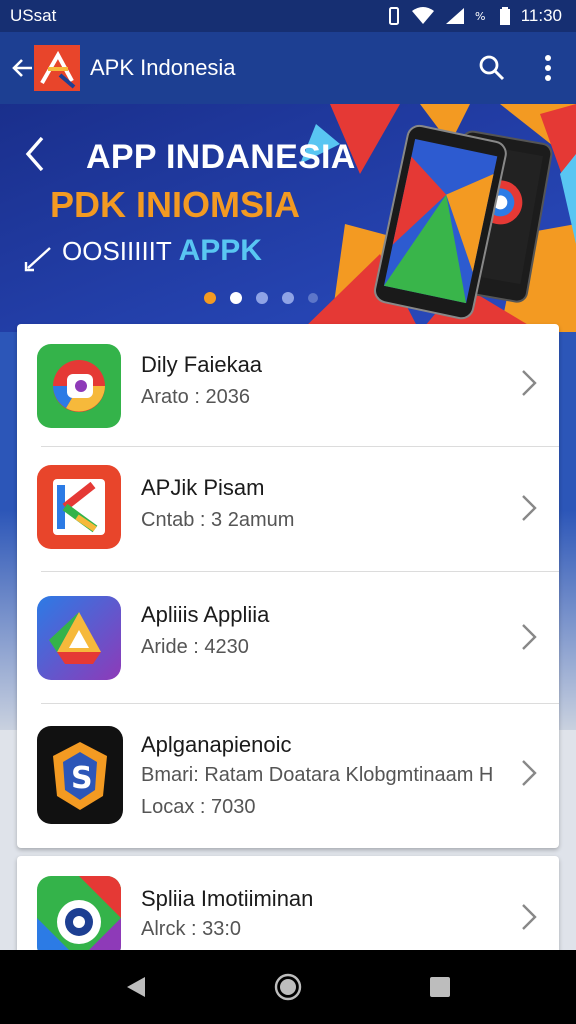  What do you see at coordinates (82, 778) in the screenshot?
I see `svg-text: S` at bounding box center [82, 778].